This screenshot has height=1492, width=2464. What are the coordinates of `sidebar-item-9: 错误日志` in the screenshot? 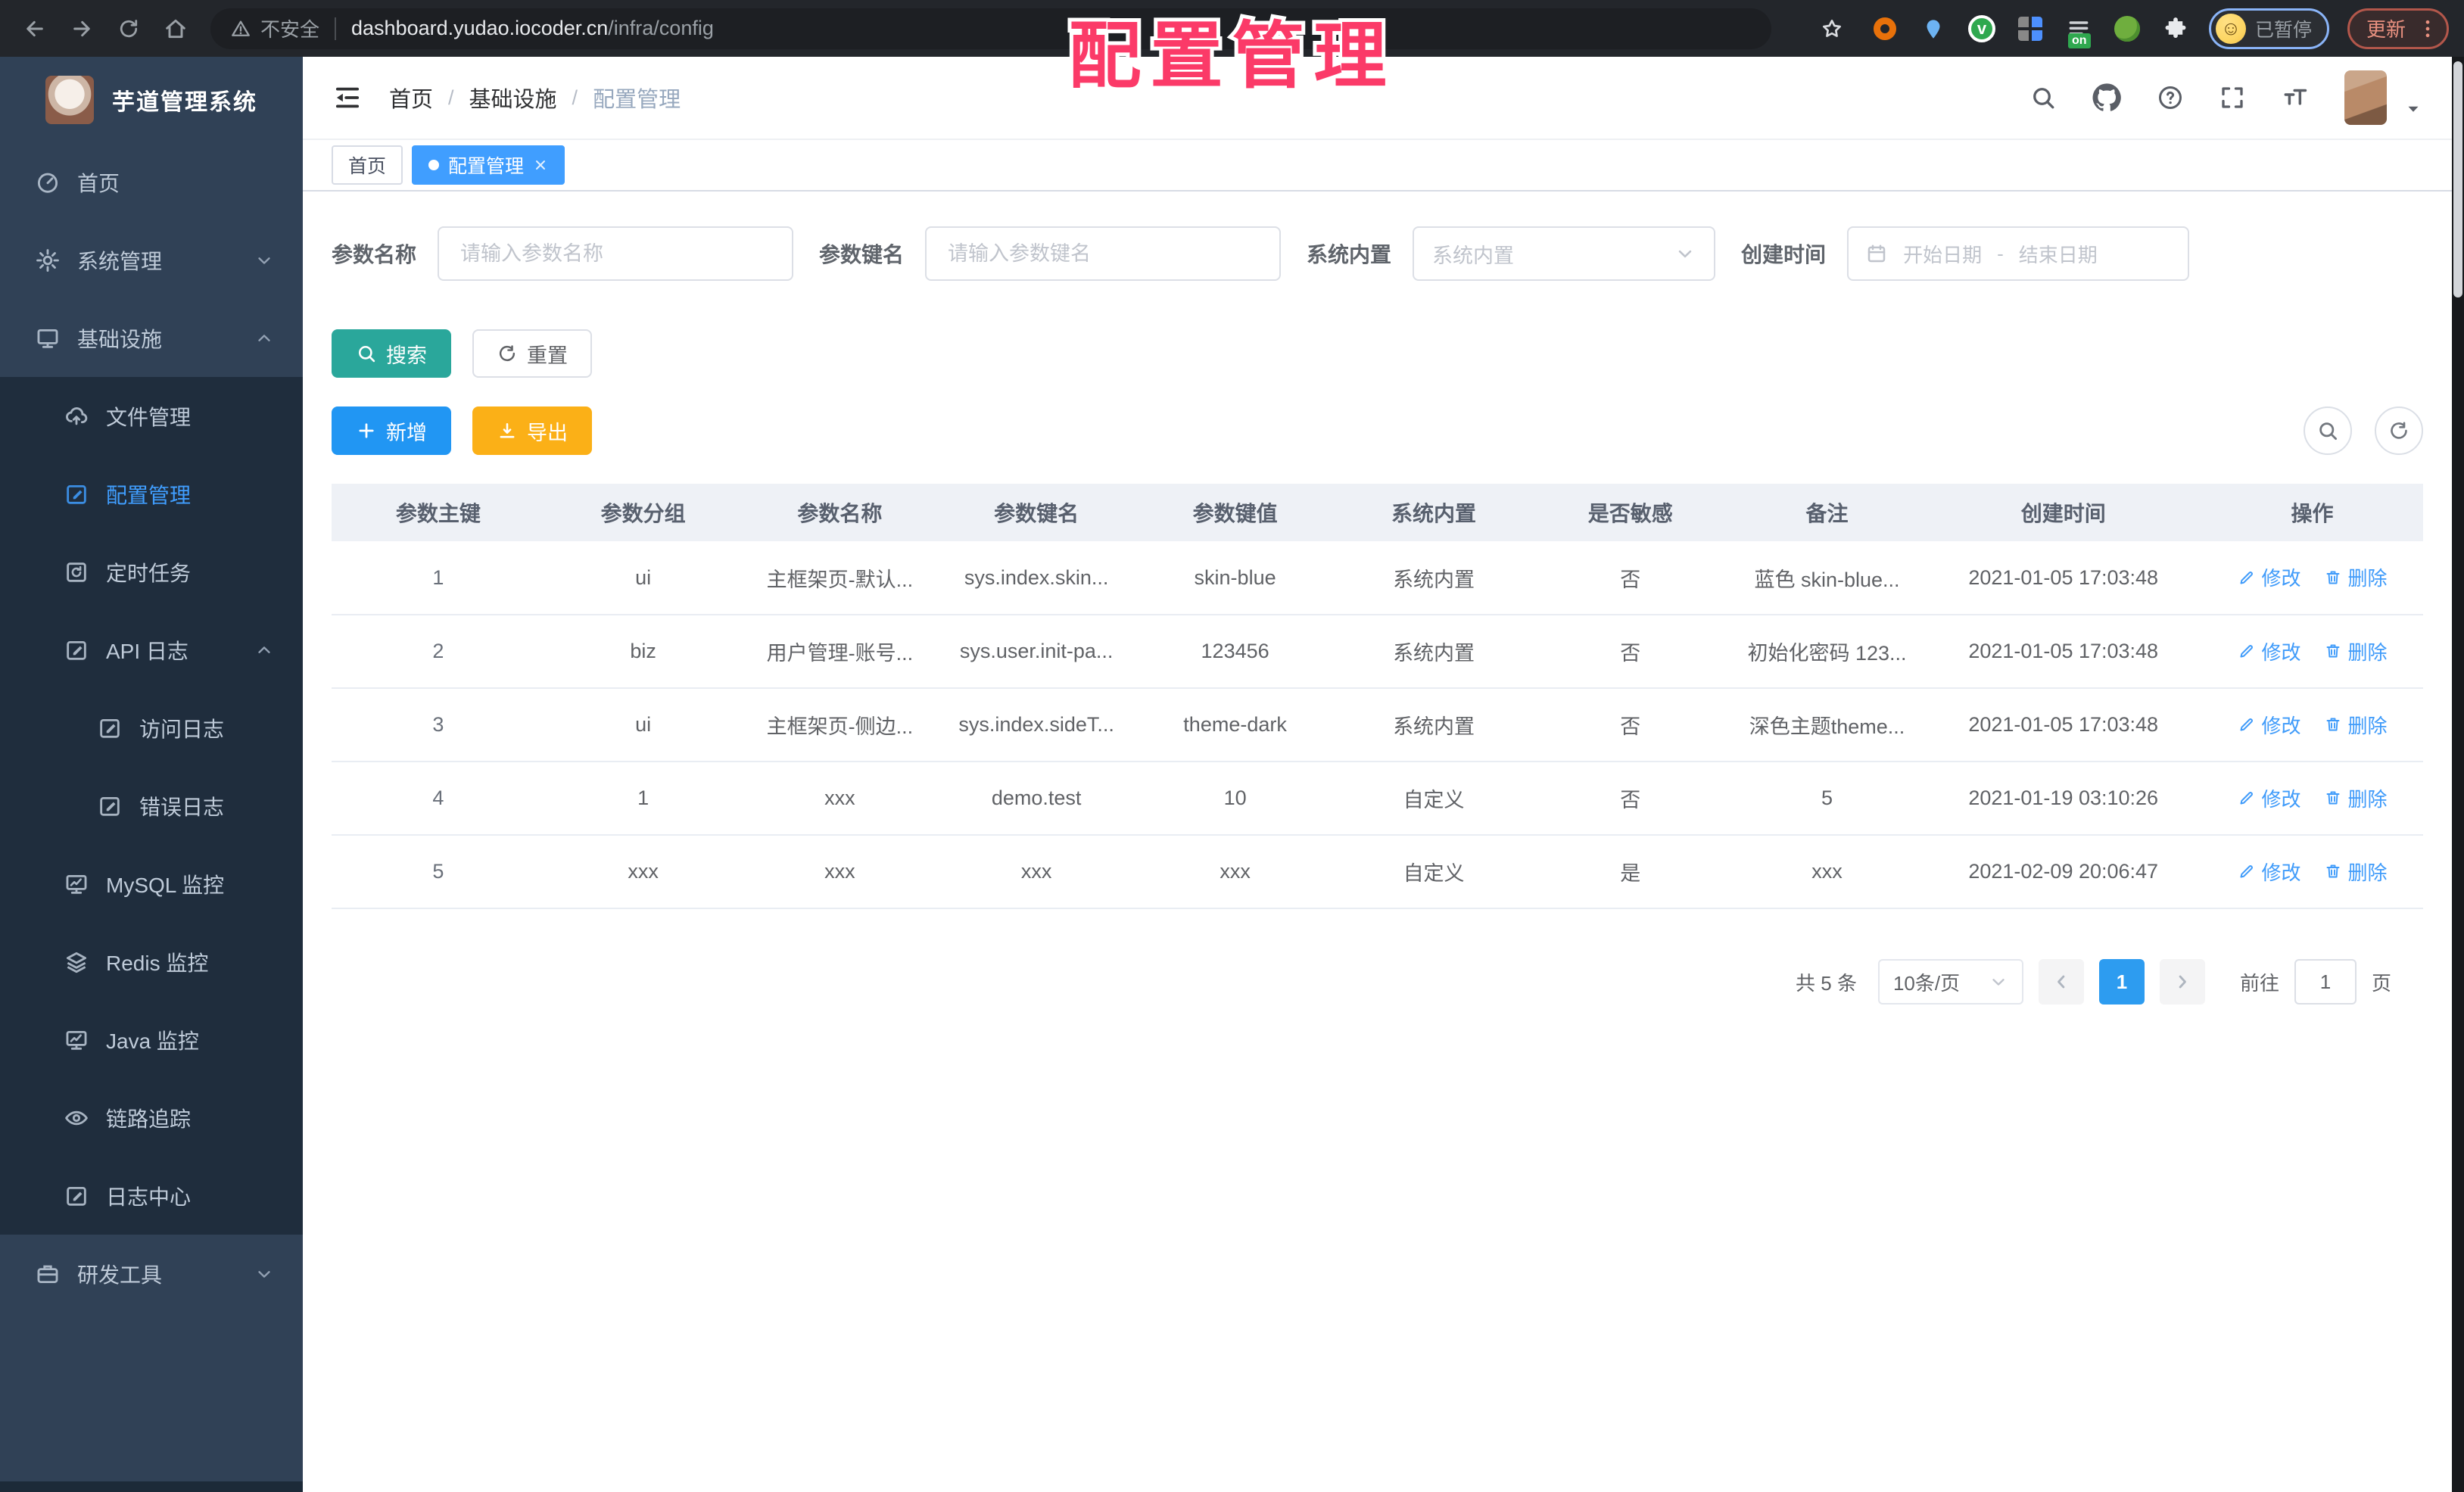 It's located at (151, 806).